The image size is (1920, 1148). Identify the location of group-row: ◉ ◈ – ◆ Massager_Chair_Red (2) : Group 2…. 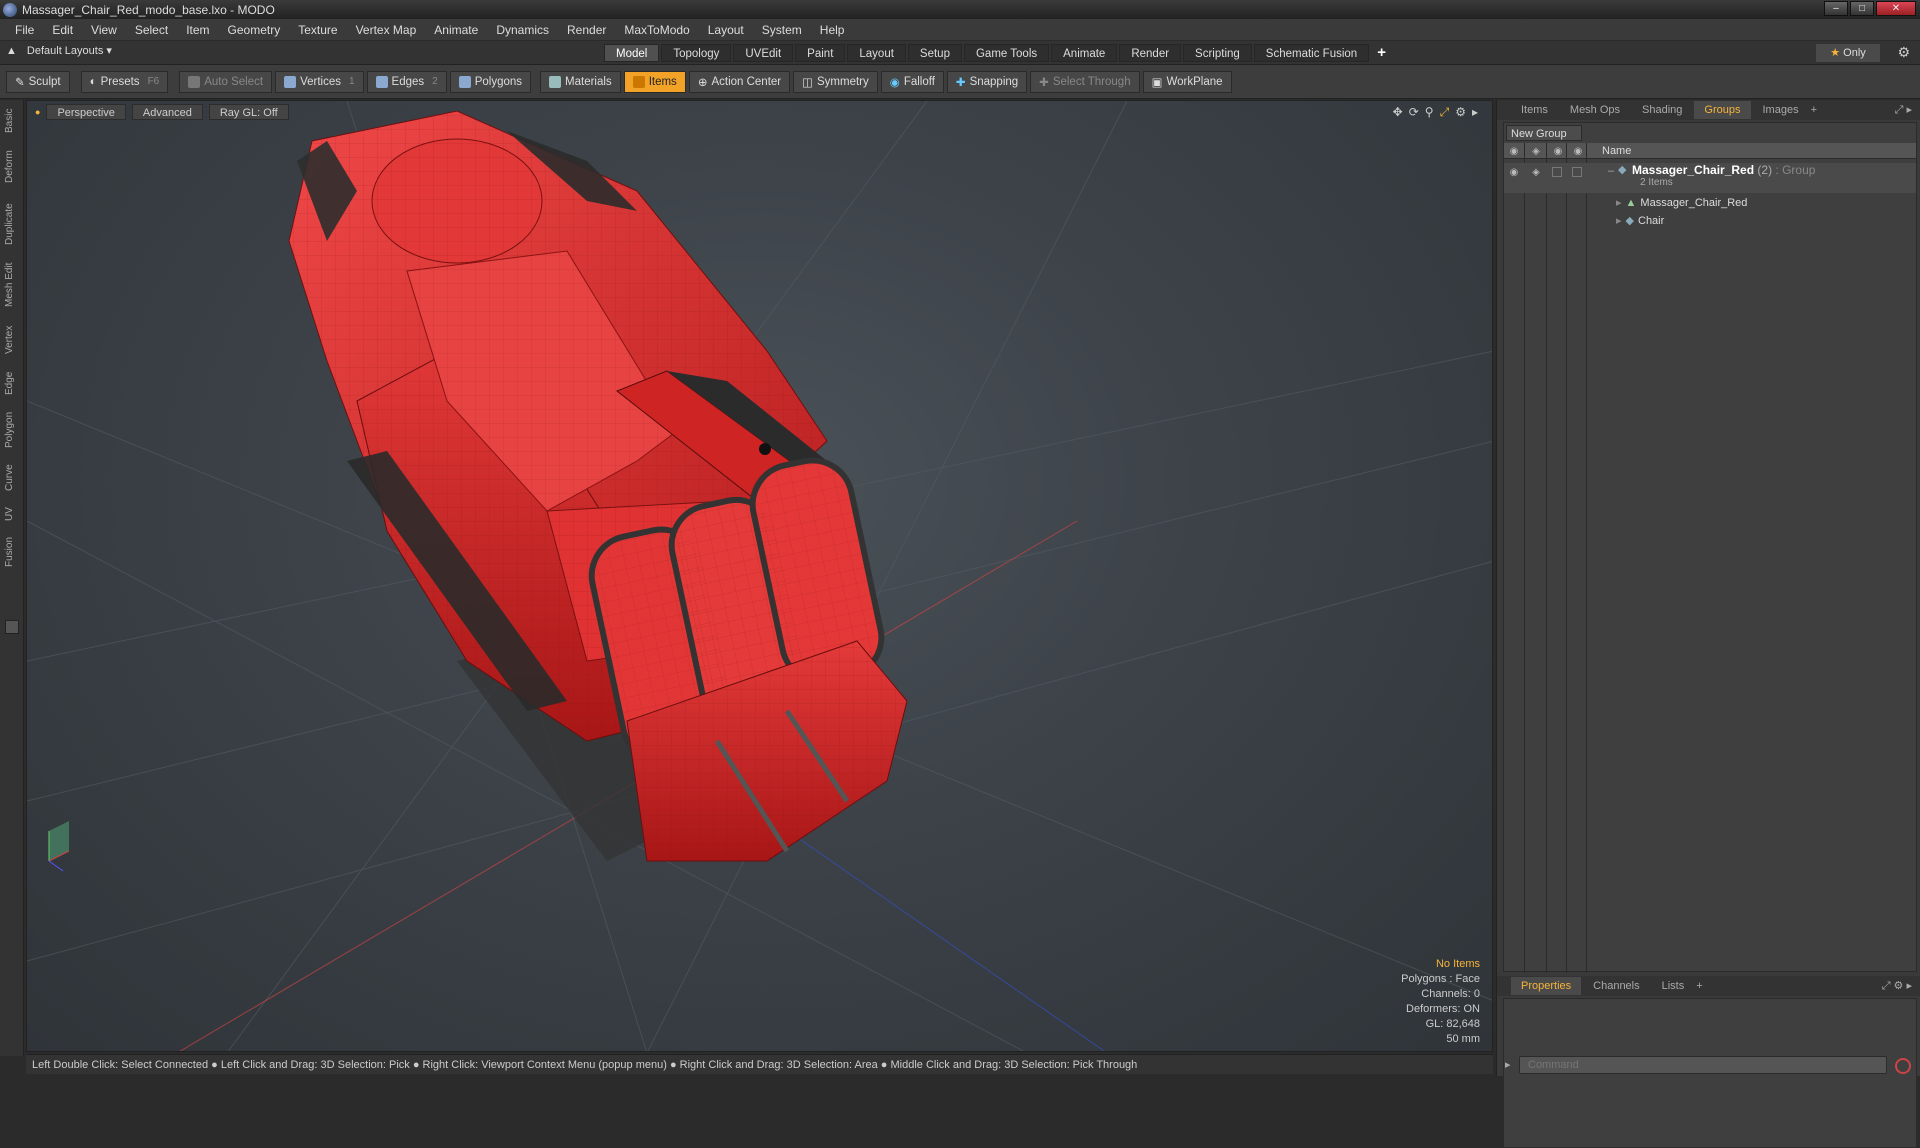
(1710, 178).